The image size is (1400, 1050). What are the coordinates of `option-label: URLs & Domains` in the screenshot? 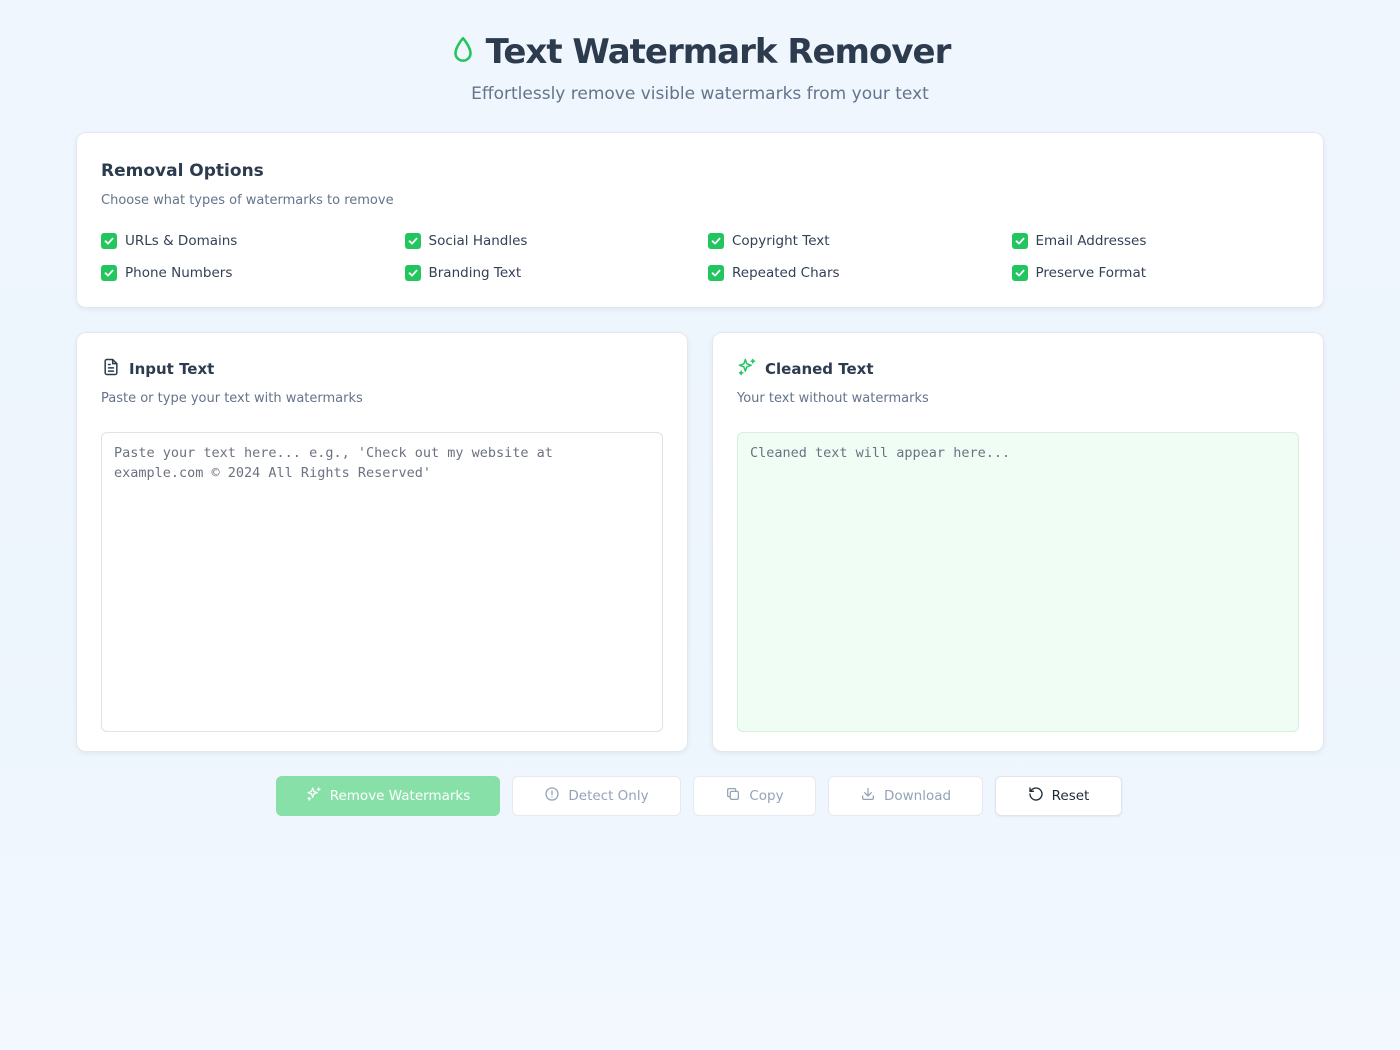 It's located at (181, 241).